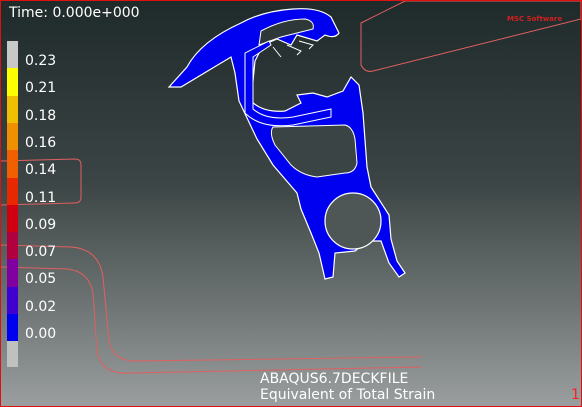 The image size is (582, 407). I want to click on legend-row: 0.11, so click(42, 191).